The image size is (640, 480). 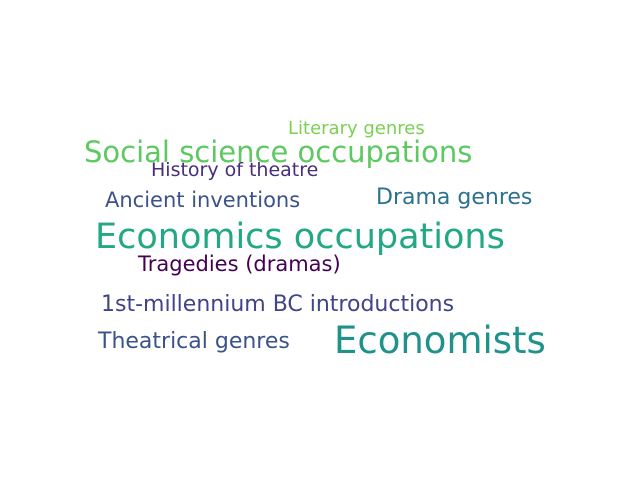 What do you see at coordinates (300, 237) in the screenshot?
I see `word-economics-occupations: Economics occupations` at bounding box center [300, 237].